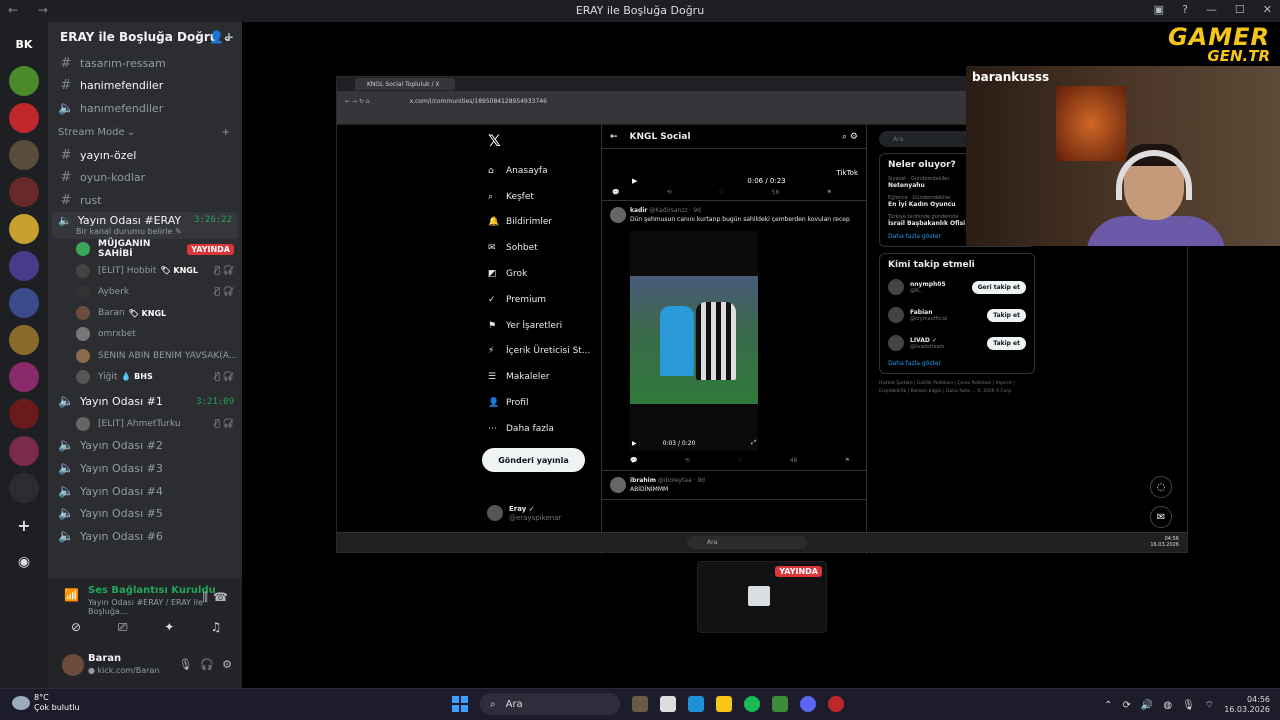 This screenshot has height=720, width=1280. I want to click on x-nav-item: ⋯ Daha fazla, so click(540, 429).